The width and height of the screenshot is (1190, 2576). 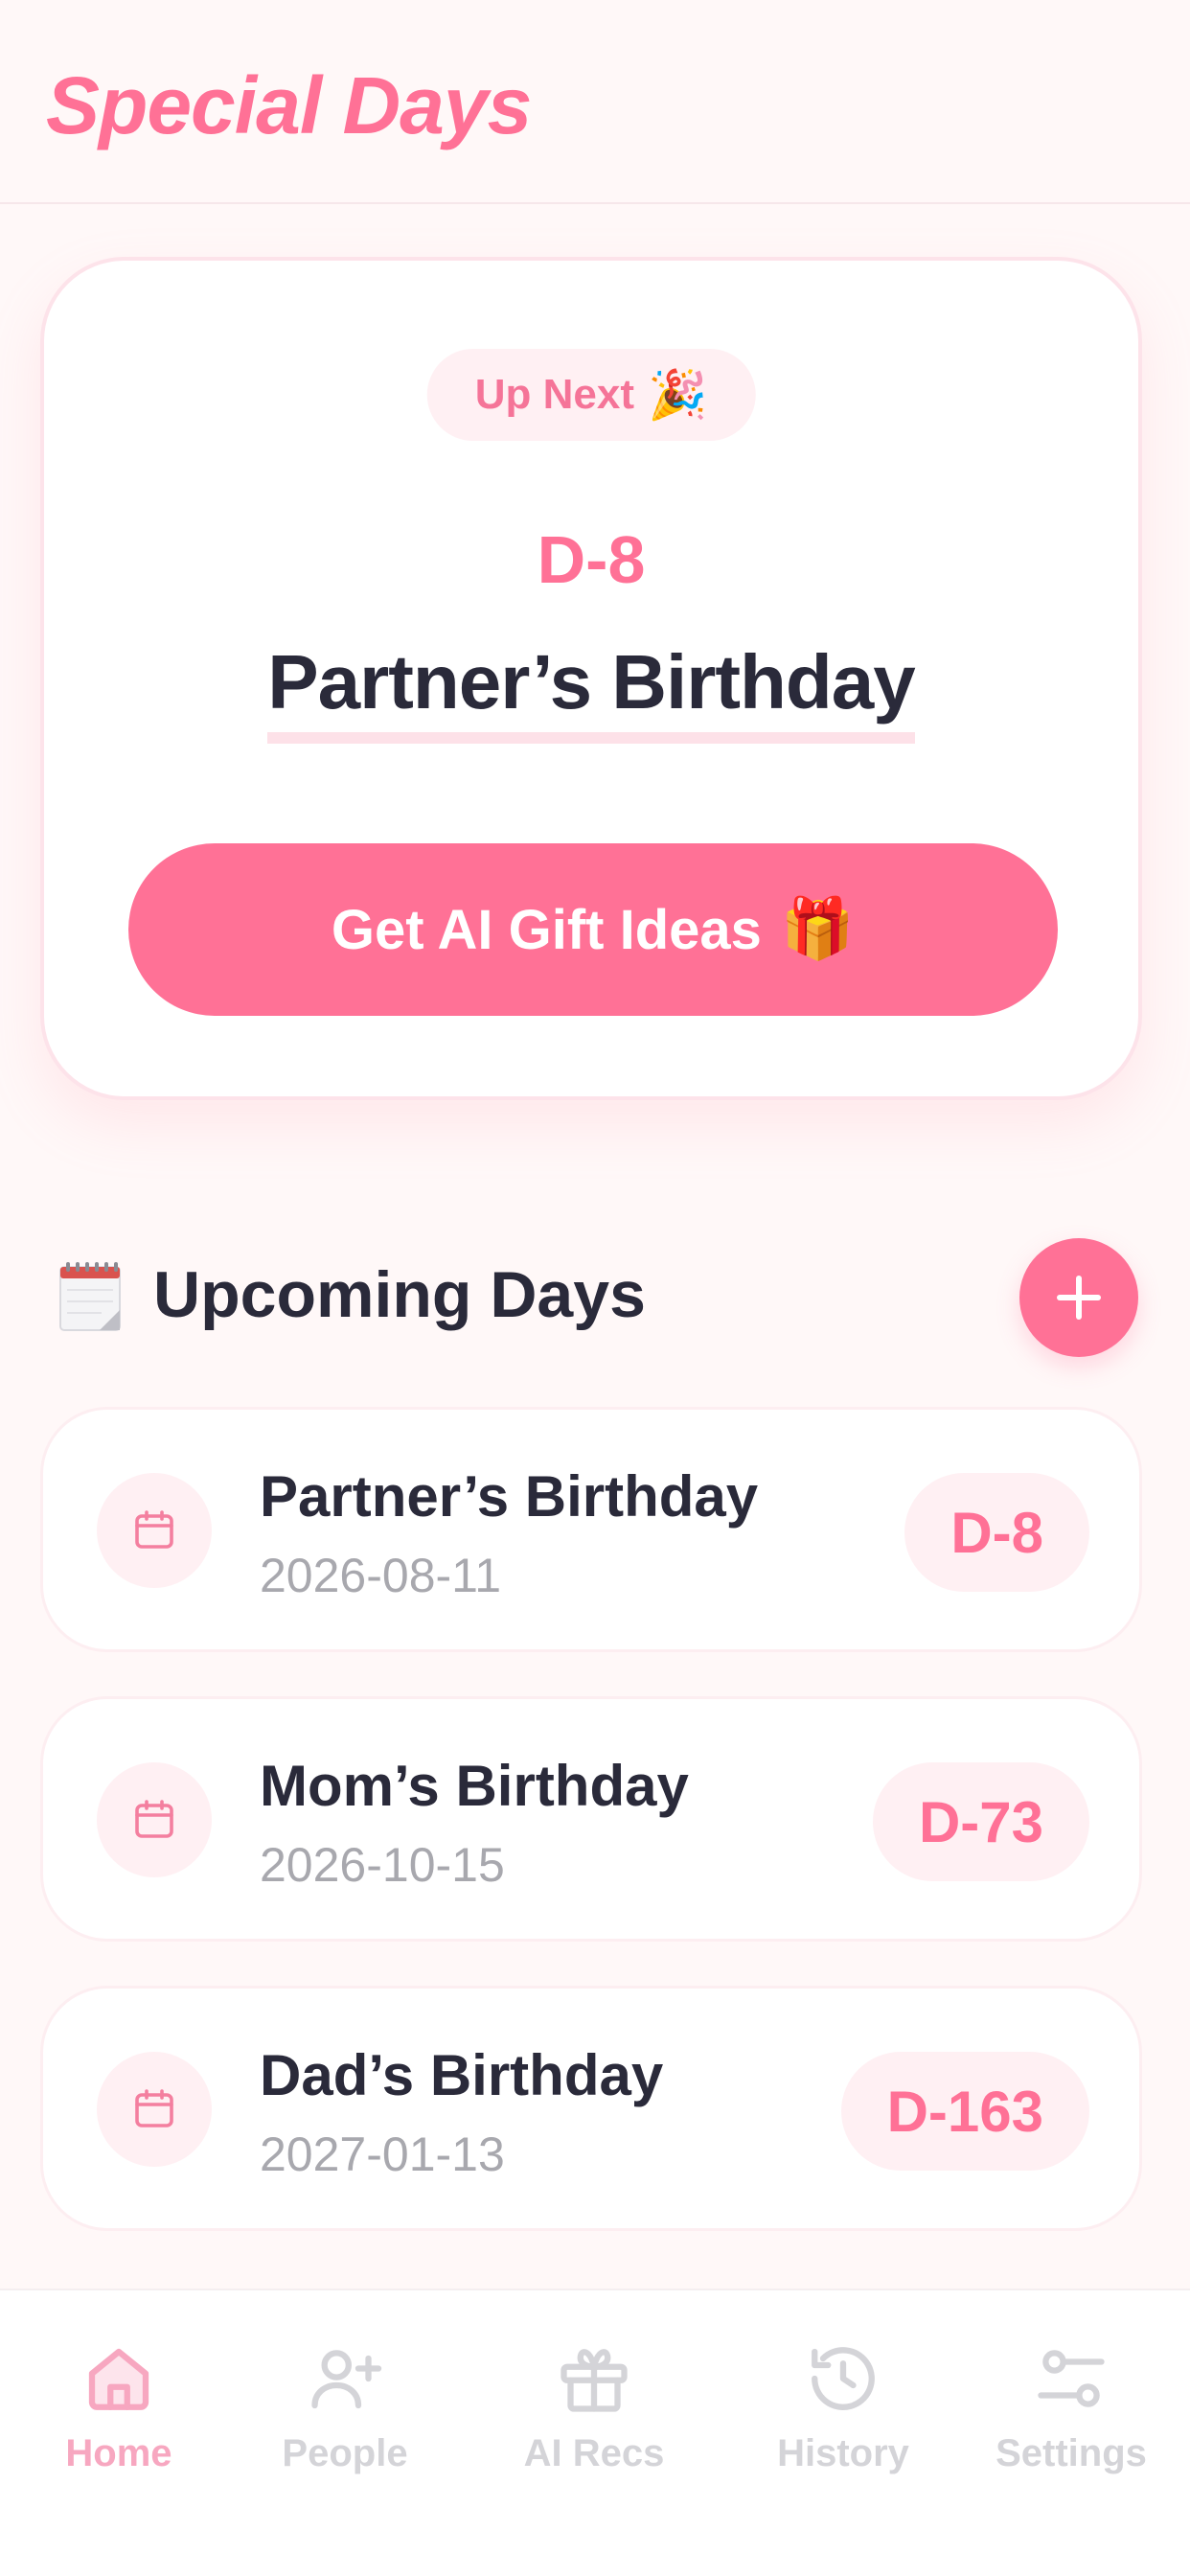 I want to click on tab-settings: Settings, so click(x=1071, y=2424).